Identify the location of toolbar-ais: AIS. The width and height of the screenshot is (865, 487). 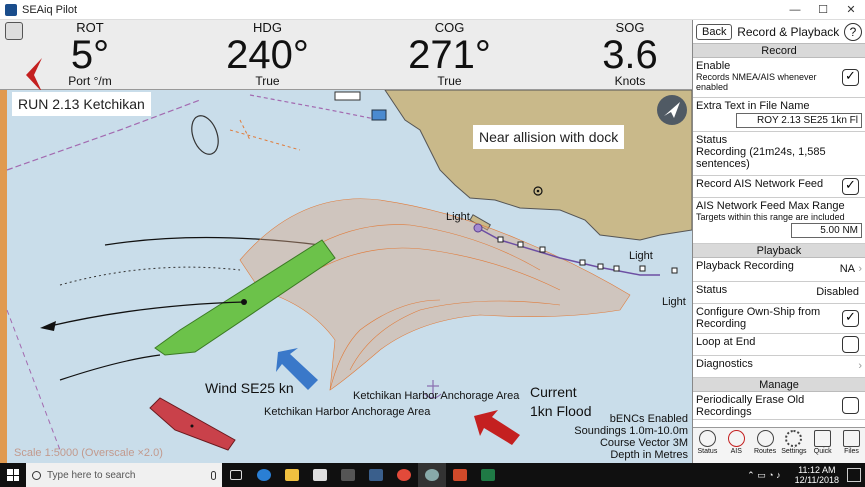
(736, 445).